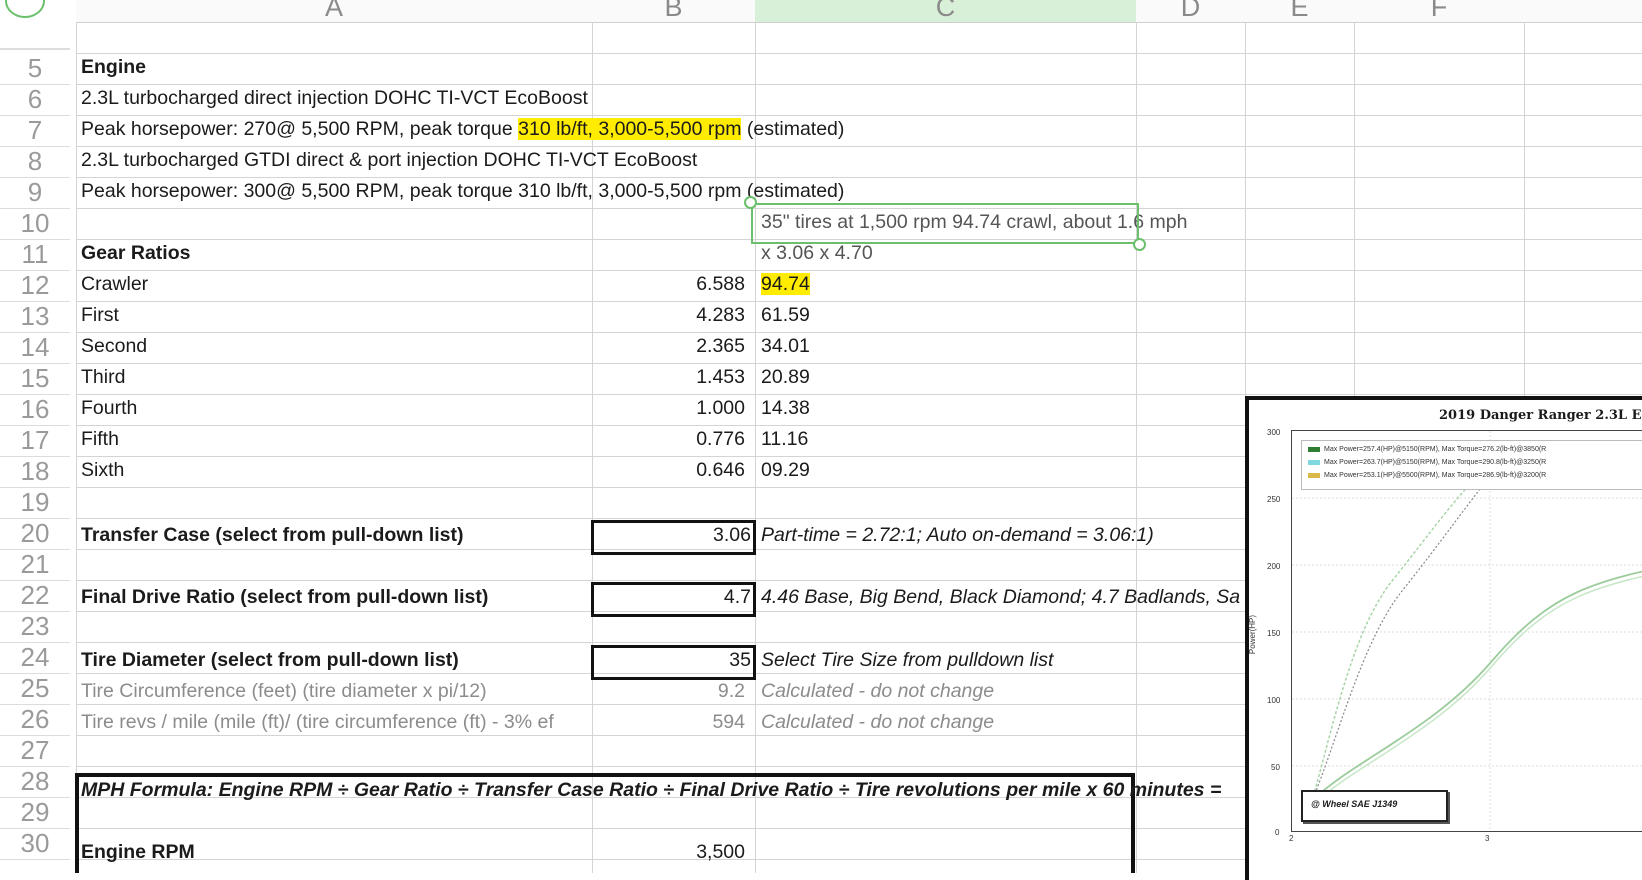 This screenshot has width=1642, height=880. I want to click on row-header-14: 14, so click(35, 348).